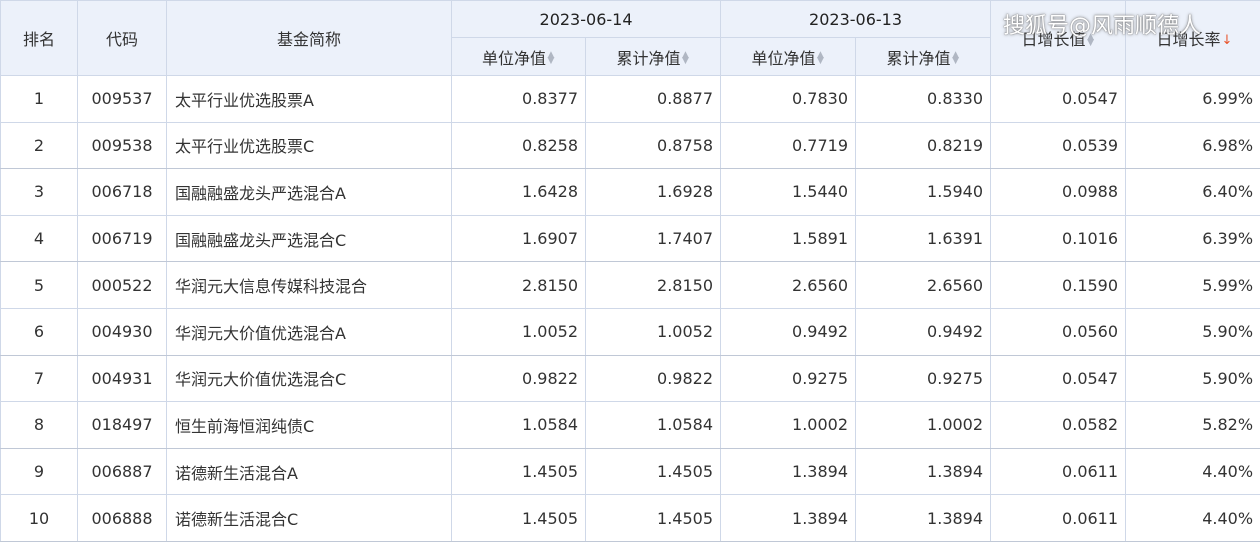 The image size is (1260, 542). Describe the element at coordinates (122, 425) in the screenshot. I see `fund-code-link: 018497` at that location.